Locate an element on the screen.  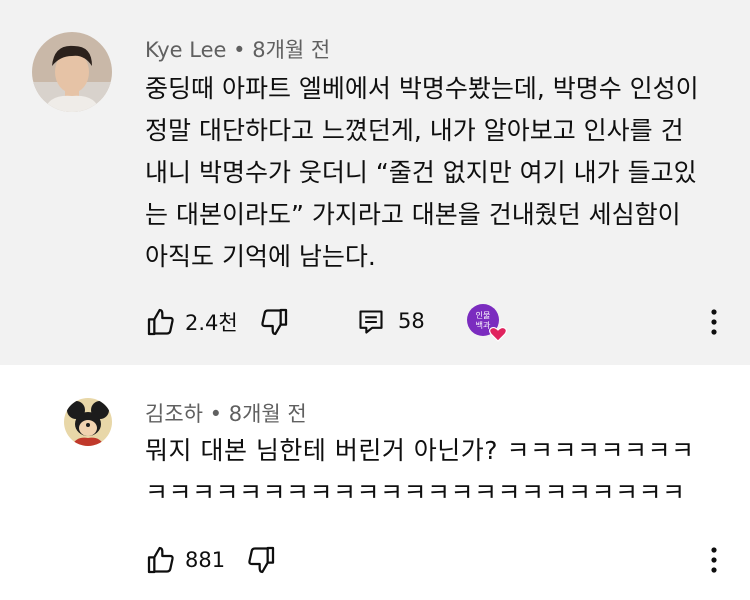
like-count: 2.4천 is located at coordinates (211, 323).